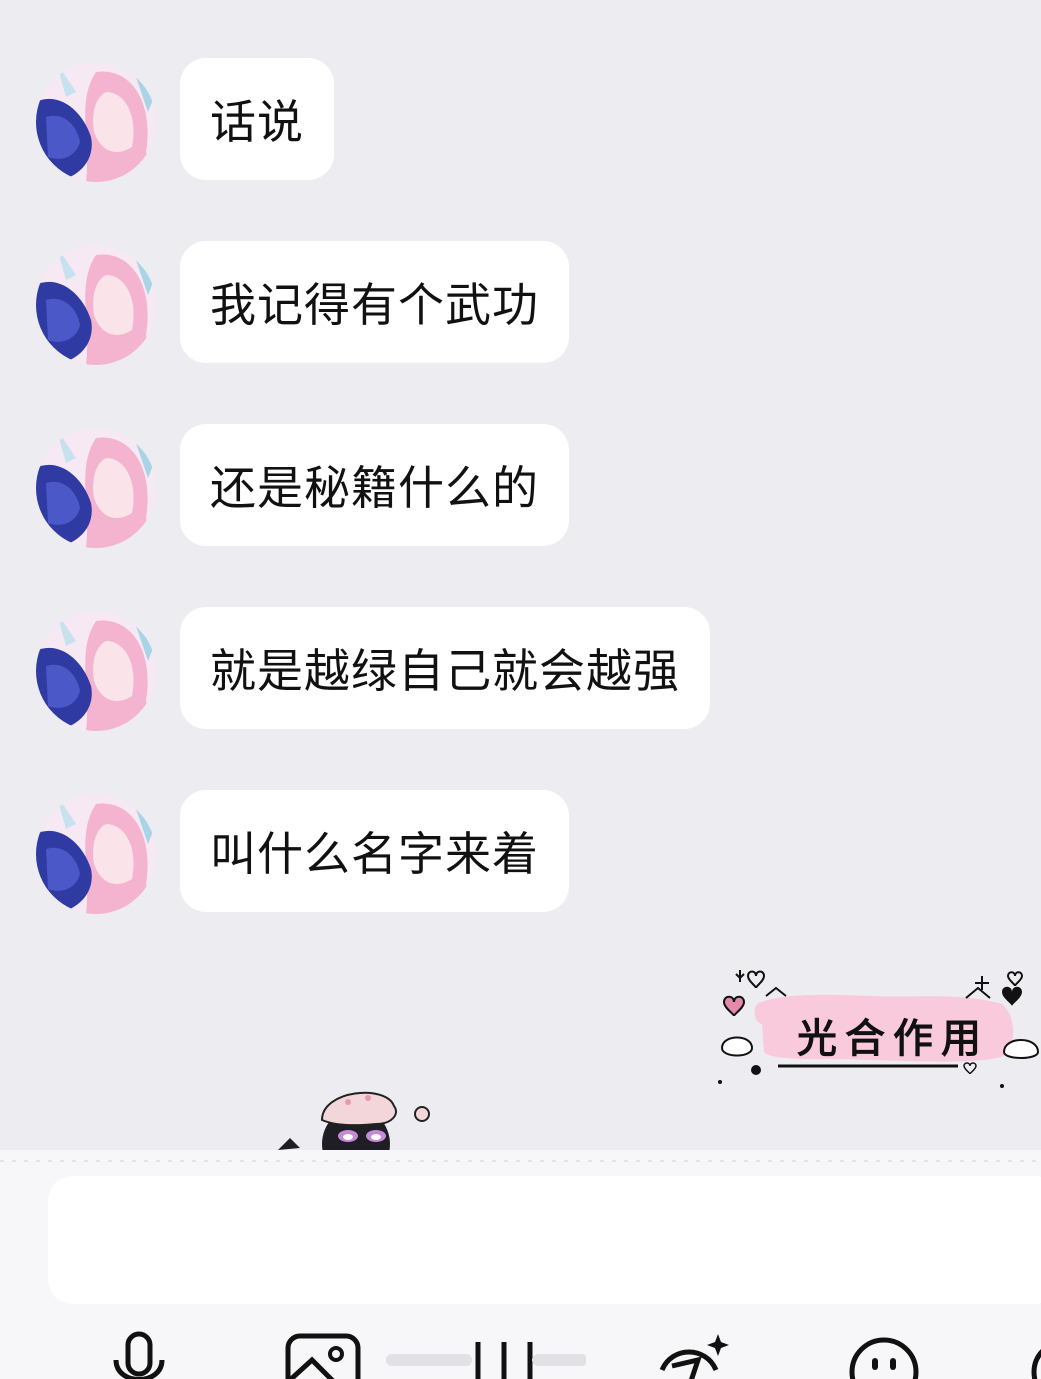 The image size is (1041, 1379). I want to click on message-row: 我记得有个武功, so click(520, 303).